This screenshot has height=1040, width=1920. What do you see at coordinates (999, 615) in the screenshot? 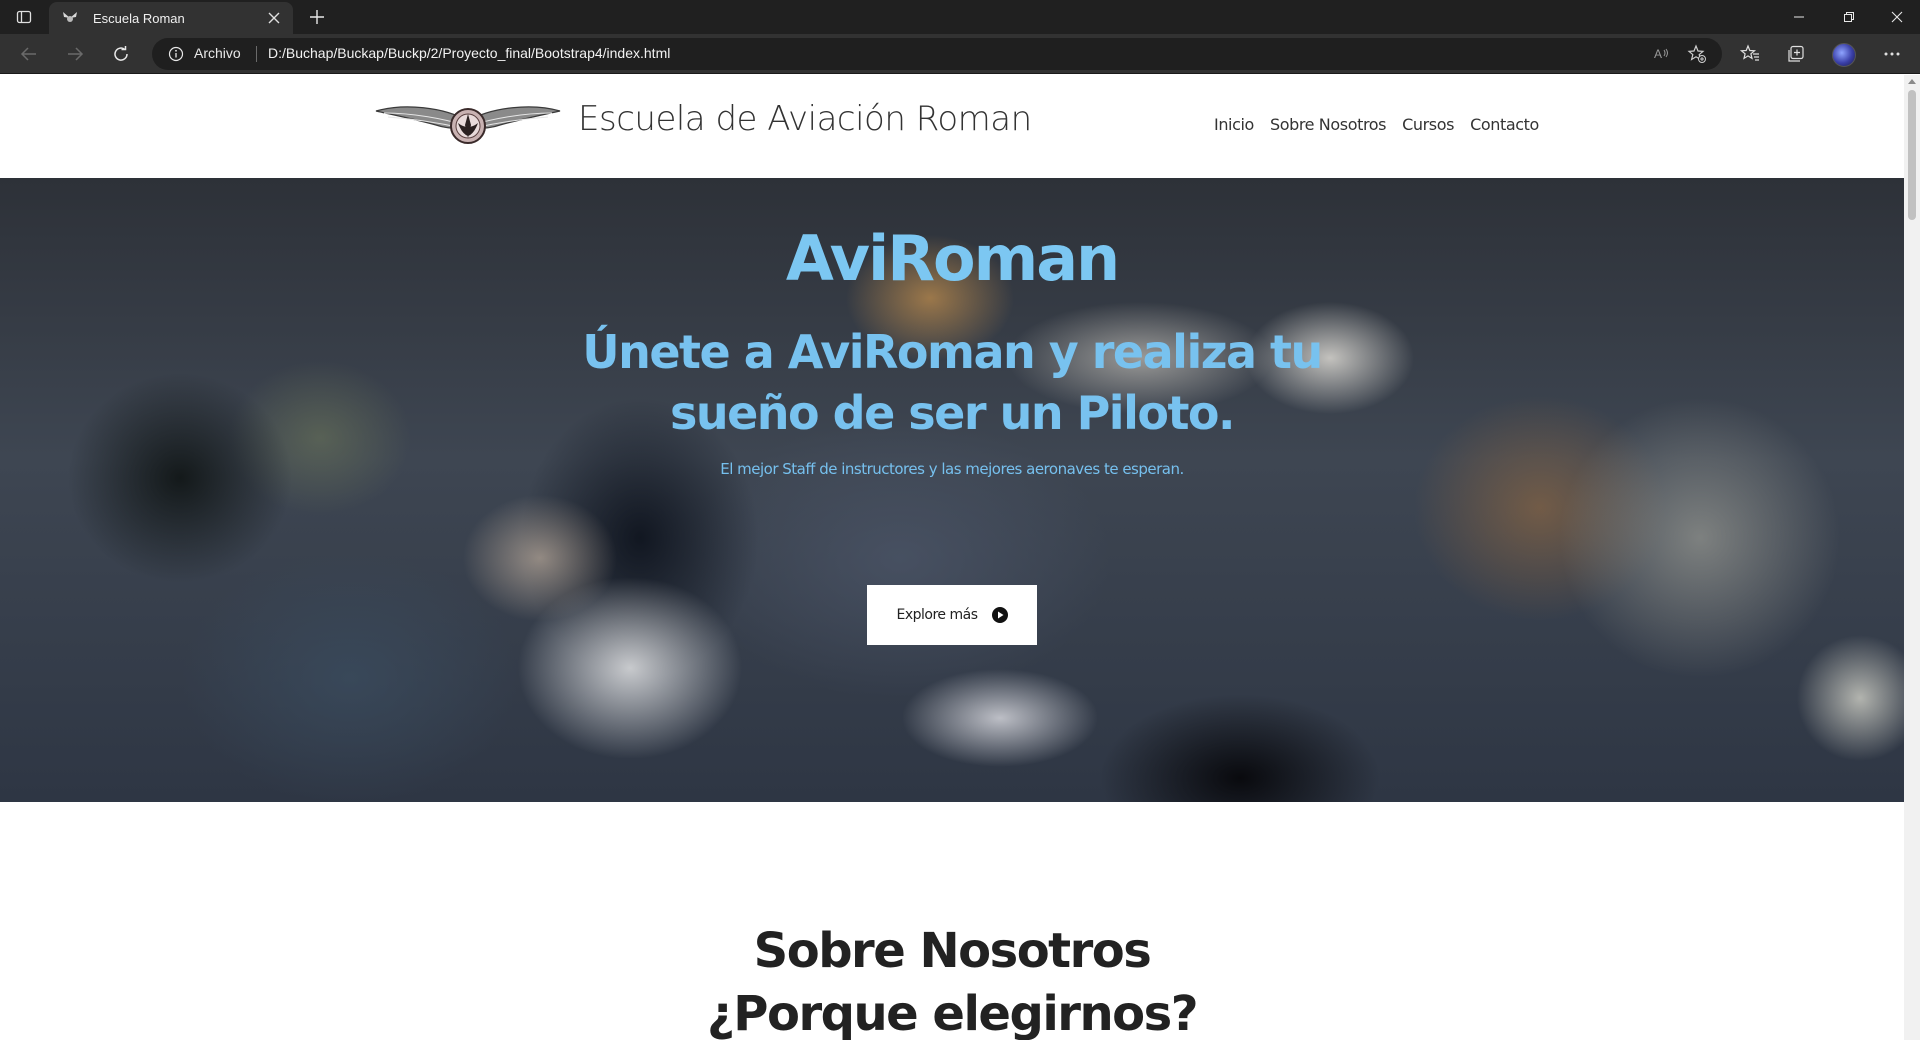
I see `play-circle-icon` at bounding box center [999, 615].